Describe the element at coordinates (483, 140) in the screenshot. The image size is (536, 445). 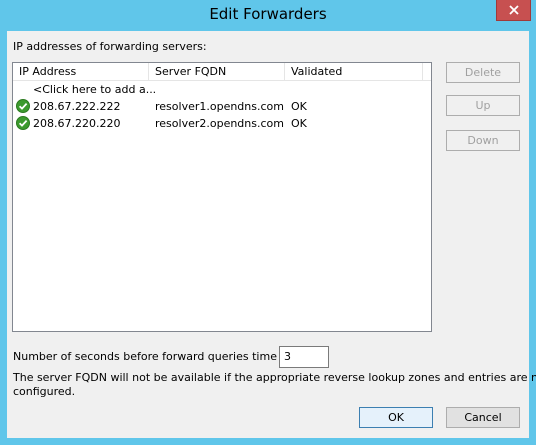
I see `move-down-button: Down` at that location.